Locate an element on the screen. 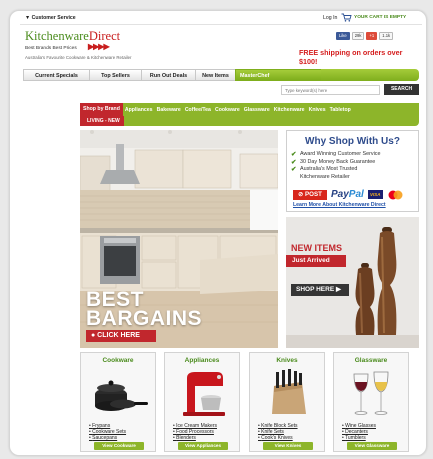 The image size is (433, 459). shop-here-button: SHOP HERE ▶ is located at coordinates (320, 290).